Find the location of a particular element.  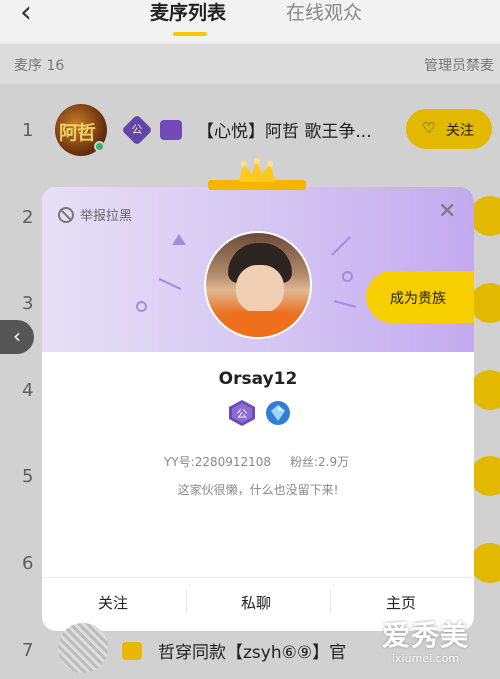

yy-id: YY号:2280912108 is located at coordinates (218, 462).